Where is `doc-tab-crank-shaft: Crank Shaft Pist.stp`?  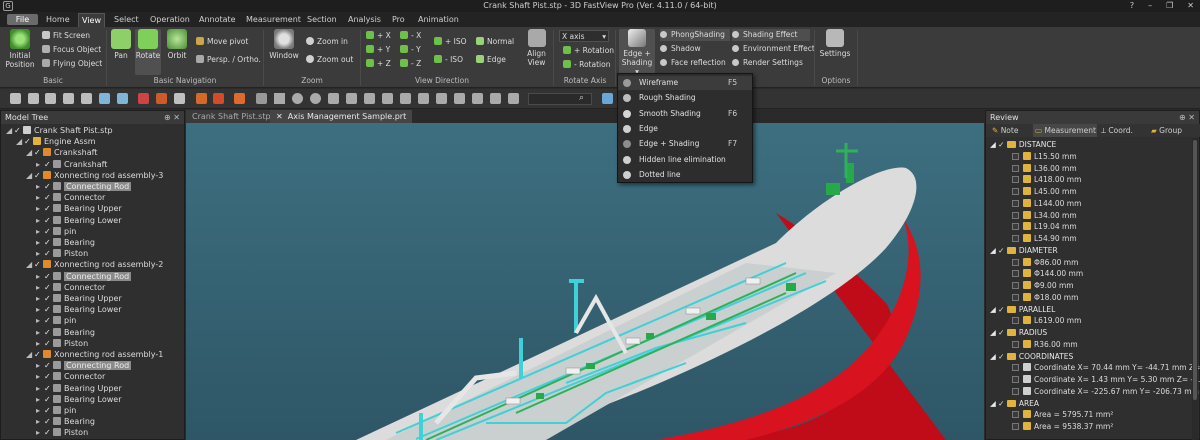
doc-tab-crank-shaft: Crank Shaft Pist.stp is located at coordinates (231, 116).